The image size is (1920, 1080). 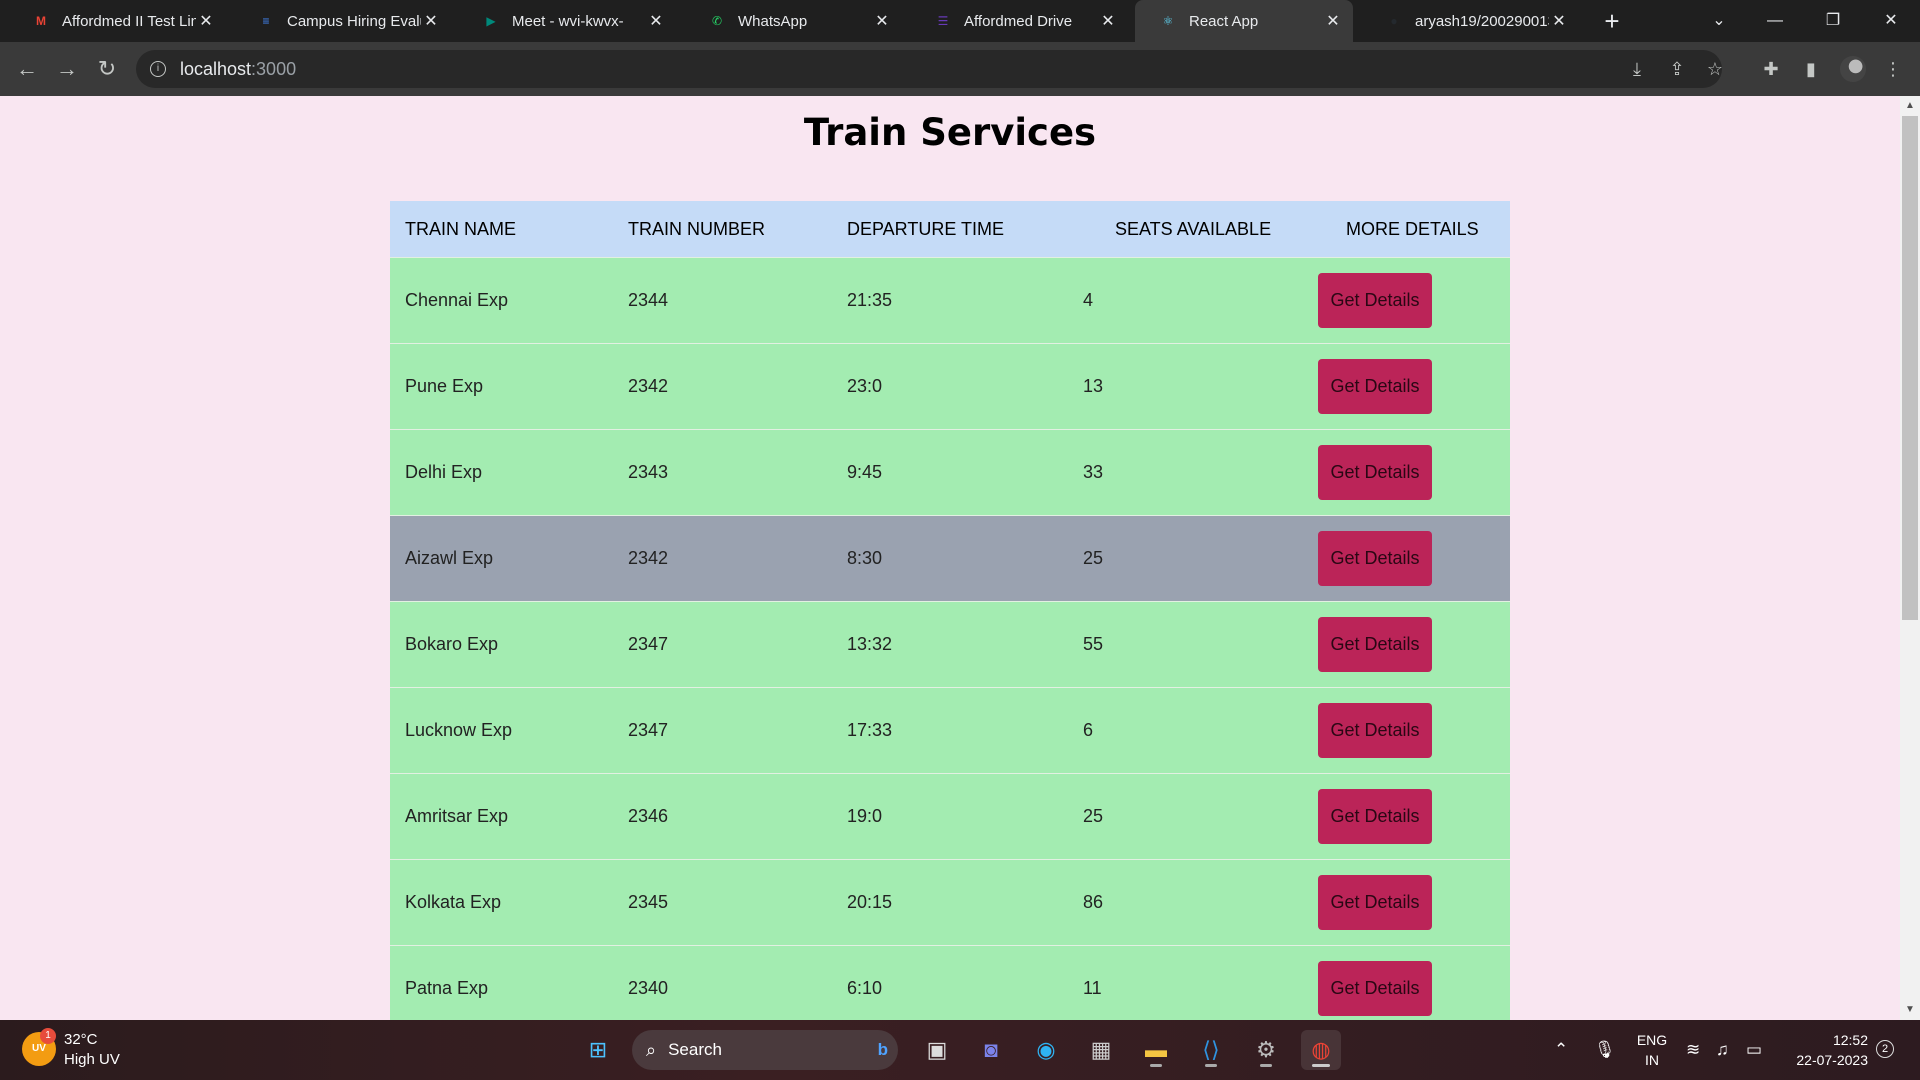 I want to click on departure-time-cell: 17:33, so click(x=870, y=730).